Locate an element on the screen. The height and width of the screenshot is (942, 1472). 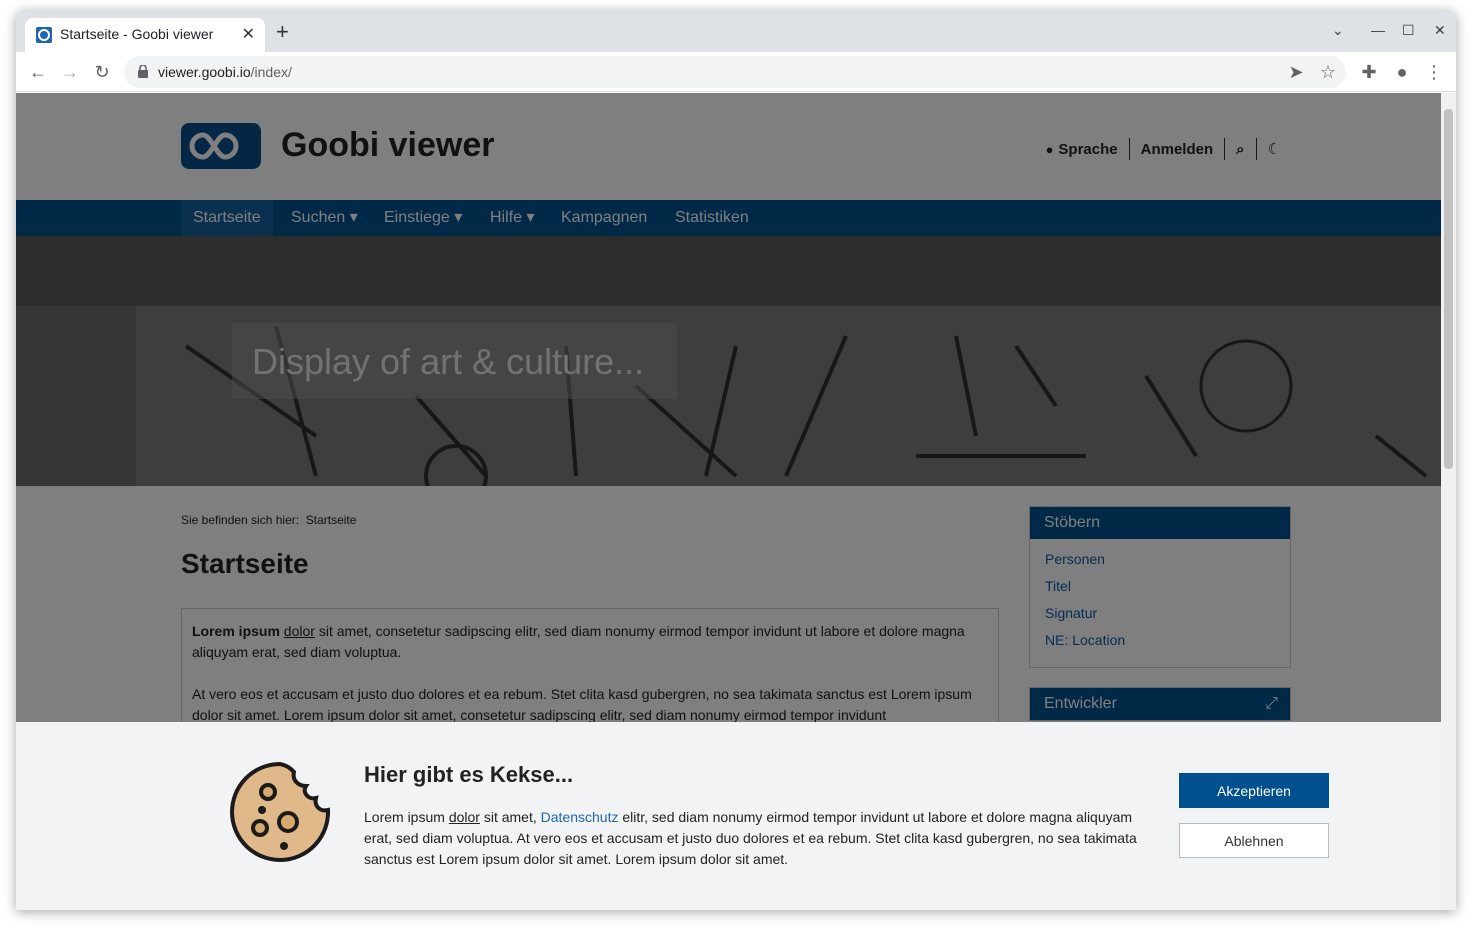
accept-cookies-button: Akzeptieren is located at coordinates (1254, 790).